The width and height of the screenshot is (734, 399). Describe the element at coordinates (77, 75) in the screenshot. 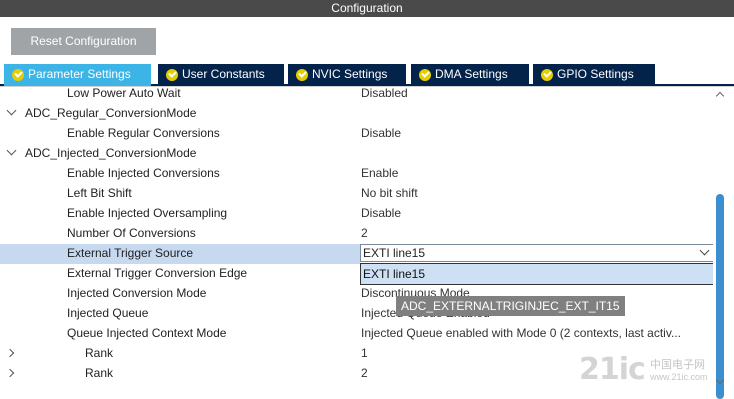

I see `tab-parameter-settings: Parameter Settings` at that location.